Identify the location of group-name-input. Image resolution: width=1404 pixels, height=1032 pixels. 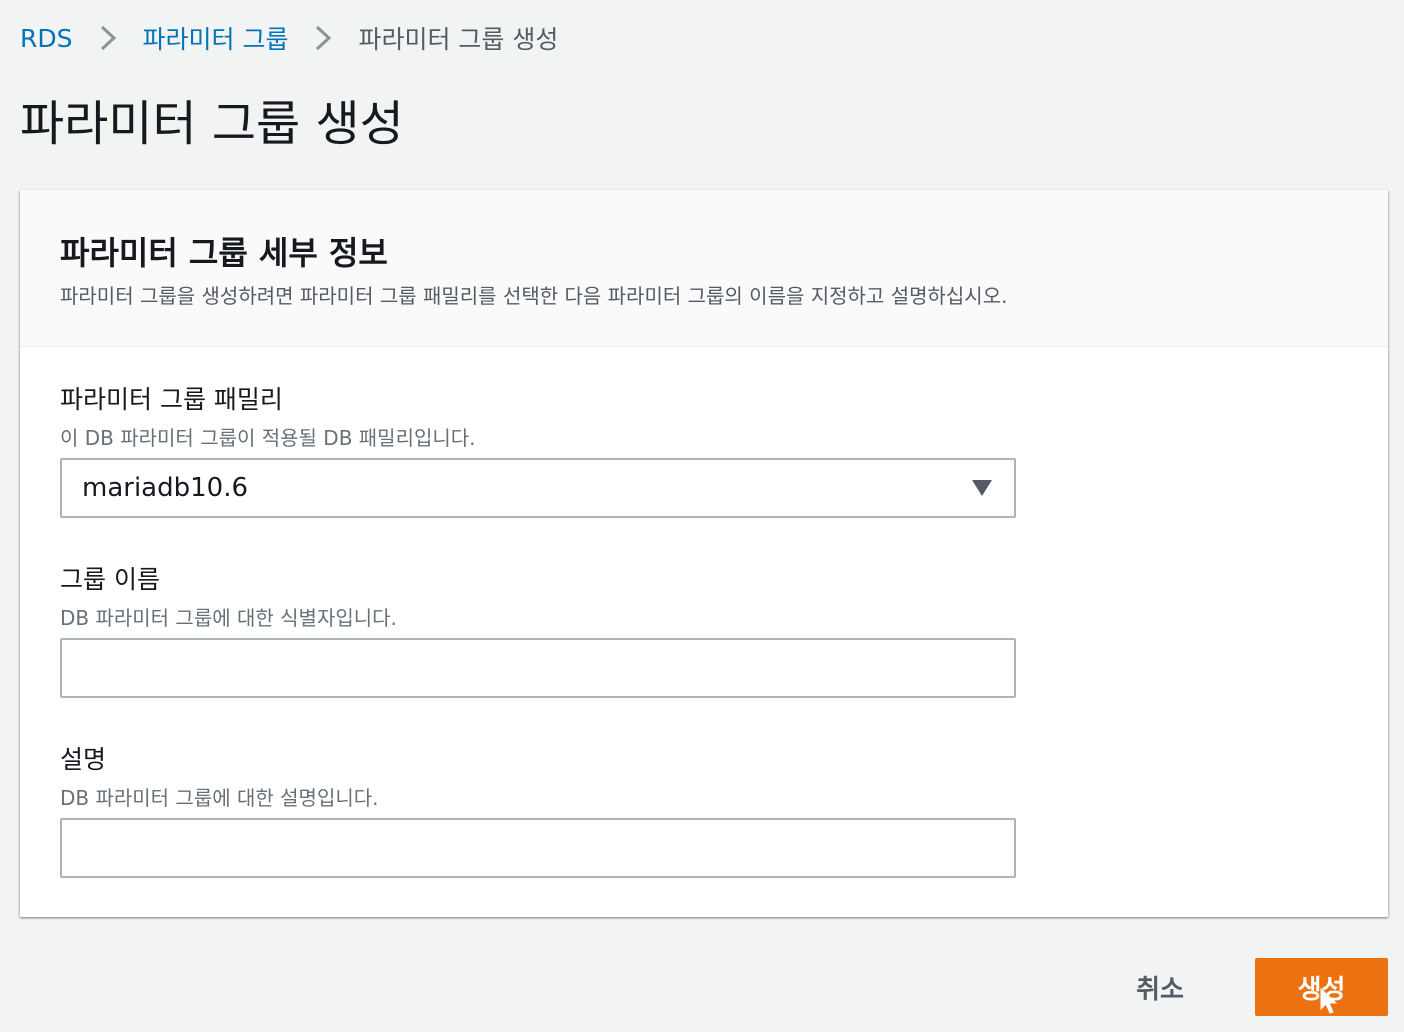
(538, 668).